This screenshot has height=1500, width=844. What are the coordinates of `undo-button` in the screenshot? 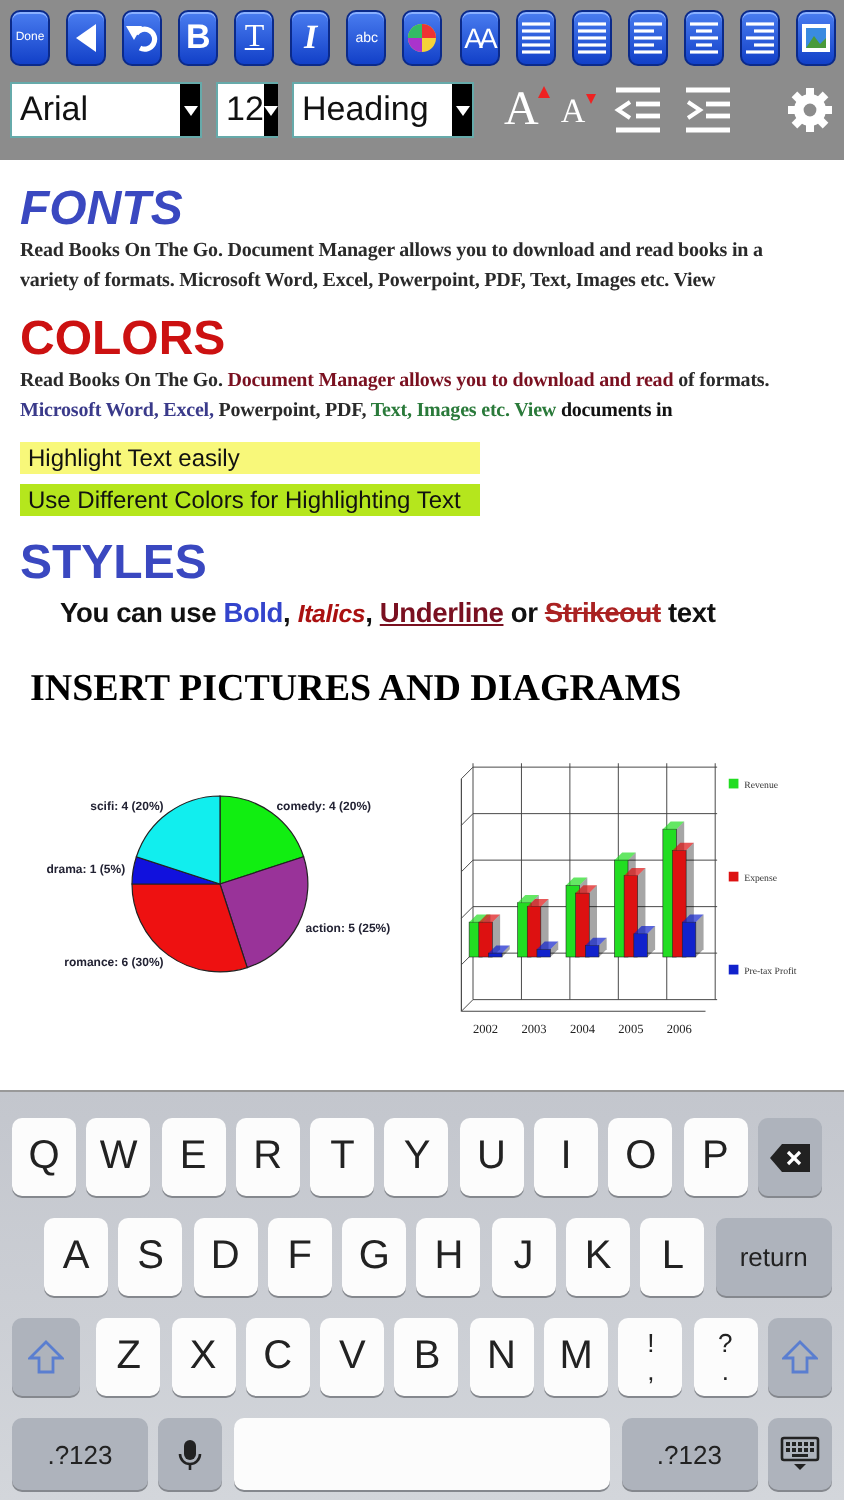 It's located at (142, 38).